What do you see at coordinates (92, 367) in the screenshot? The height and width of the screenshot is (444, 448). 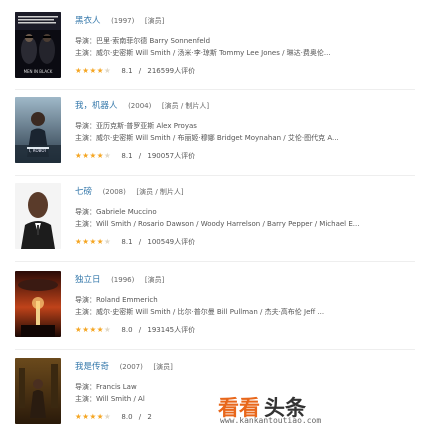 I see `movie-title-link: 我是传奇` at bounding box center [92, 367].